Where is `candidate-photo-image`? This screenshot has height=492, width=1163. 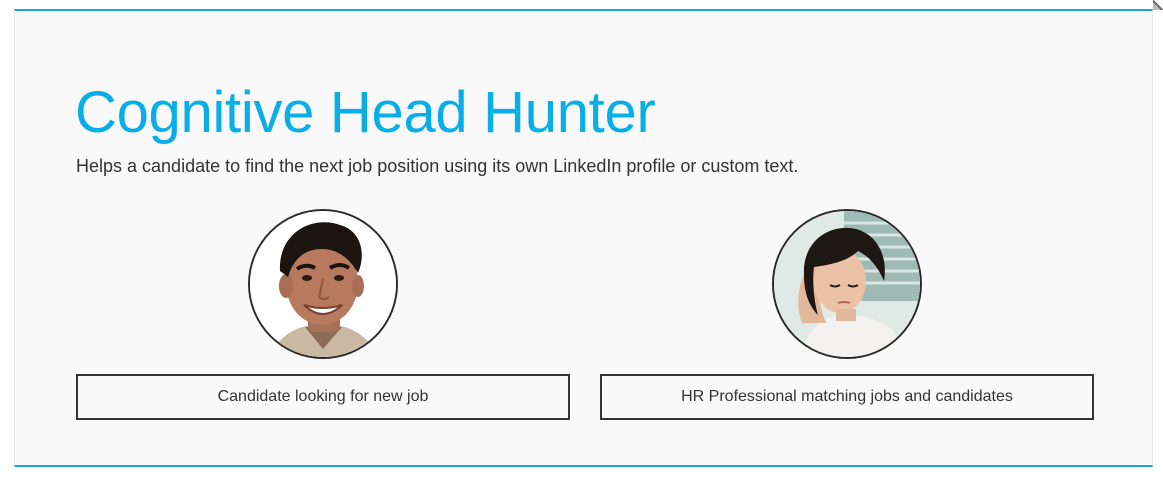
candidate-photo-image is located at coordinates (323, 284).